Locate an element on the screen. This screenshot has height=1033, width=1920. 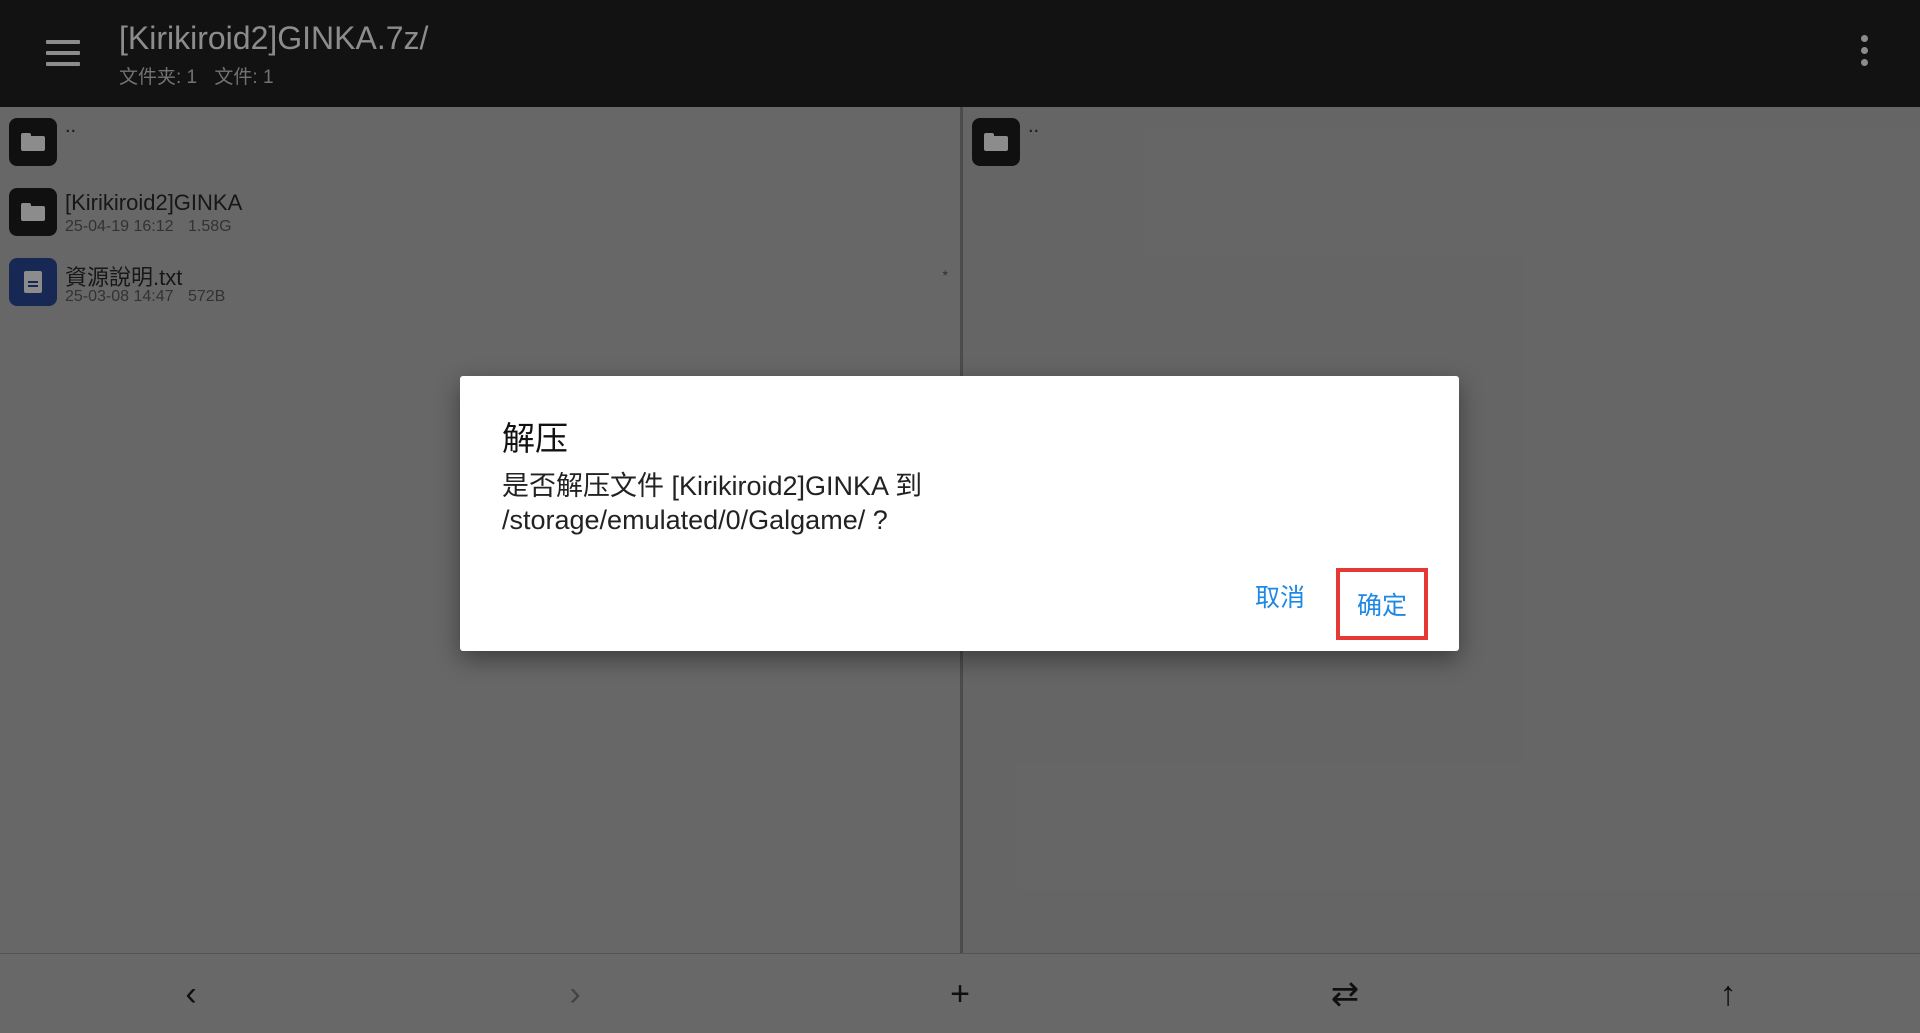
dialog-message-line1: 是否解压文件 [Kirikiroid2]GINKA 到 is located at coordinates (712, 486).